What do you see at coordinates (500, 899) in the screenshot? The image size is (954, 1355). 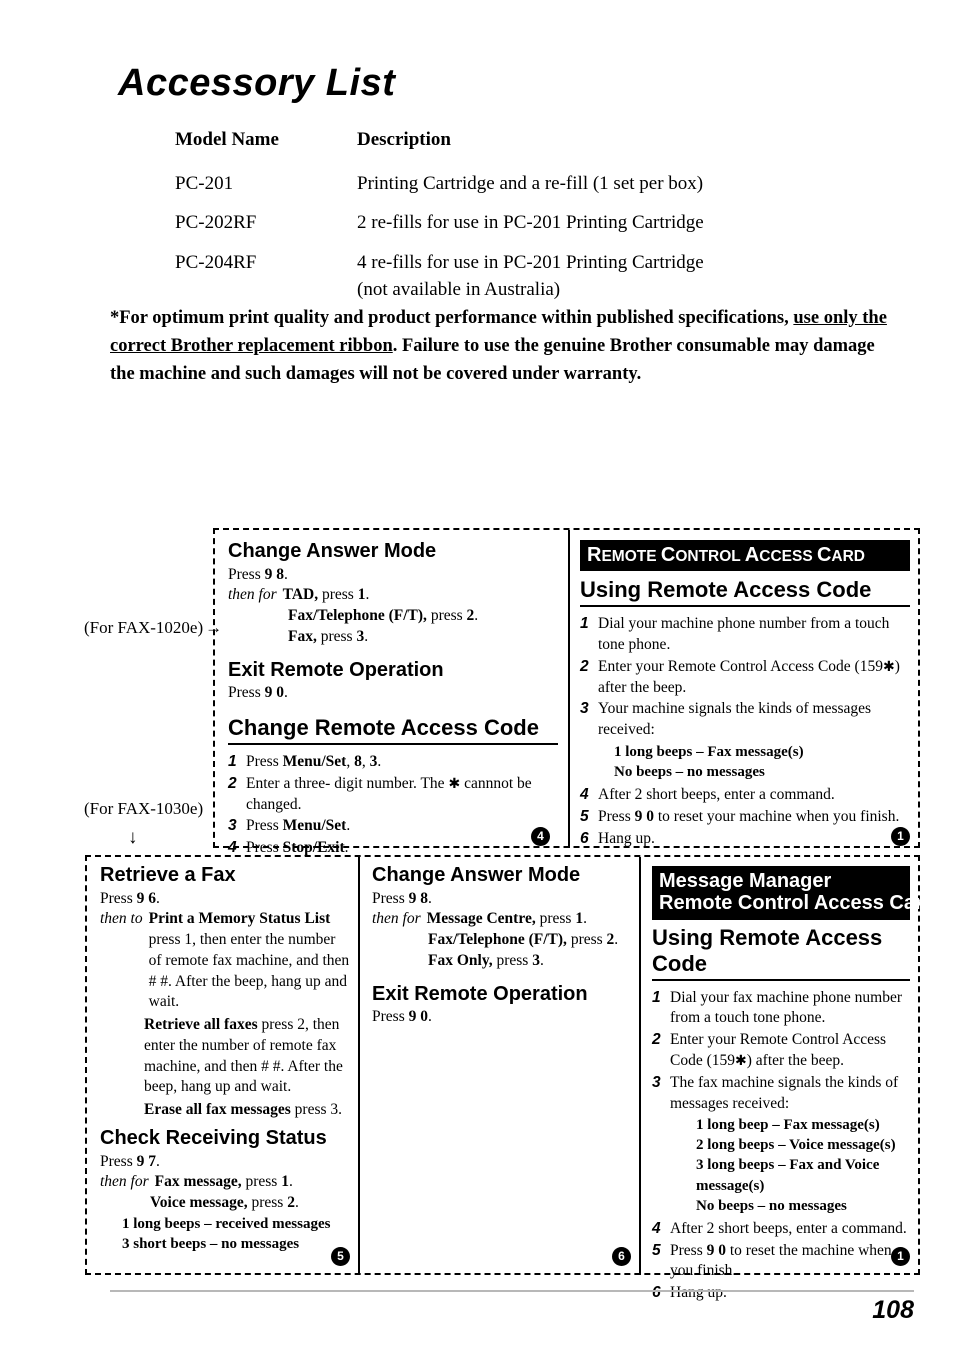 I see `press-98-line: Press 9 8.` at bounding box center [500, 899].